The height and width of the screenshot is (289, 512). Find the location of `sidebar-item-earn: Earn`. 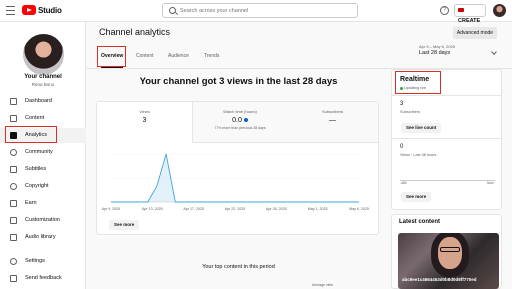

sidebar-item-earn: Earn is located at coordinates (43, 203).